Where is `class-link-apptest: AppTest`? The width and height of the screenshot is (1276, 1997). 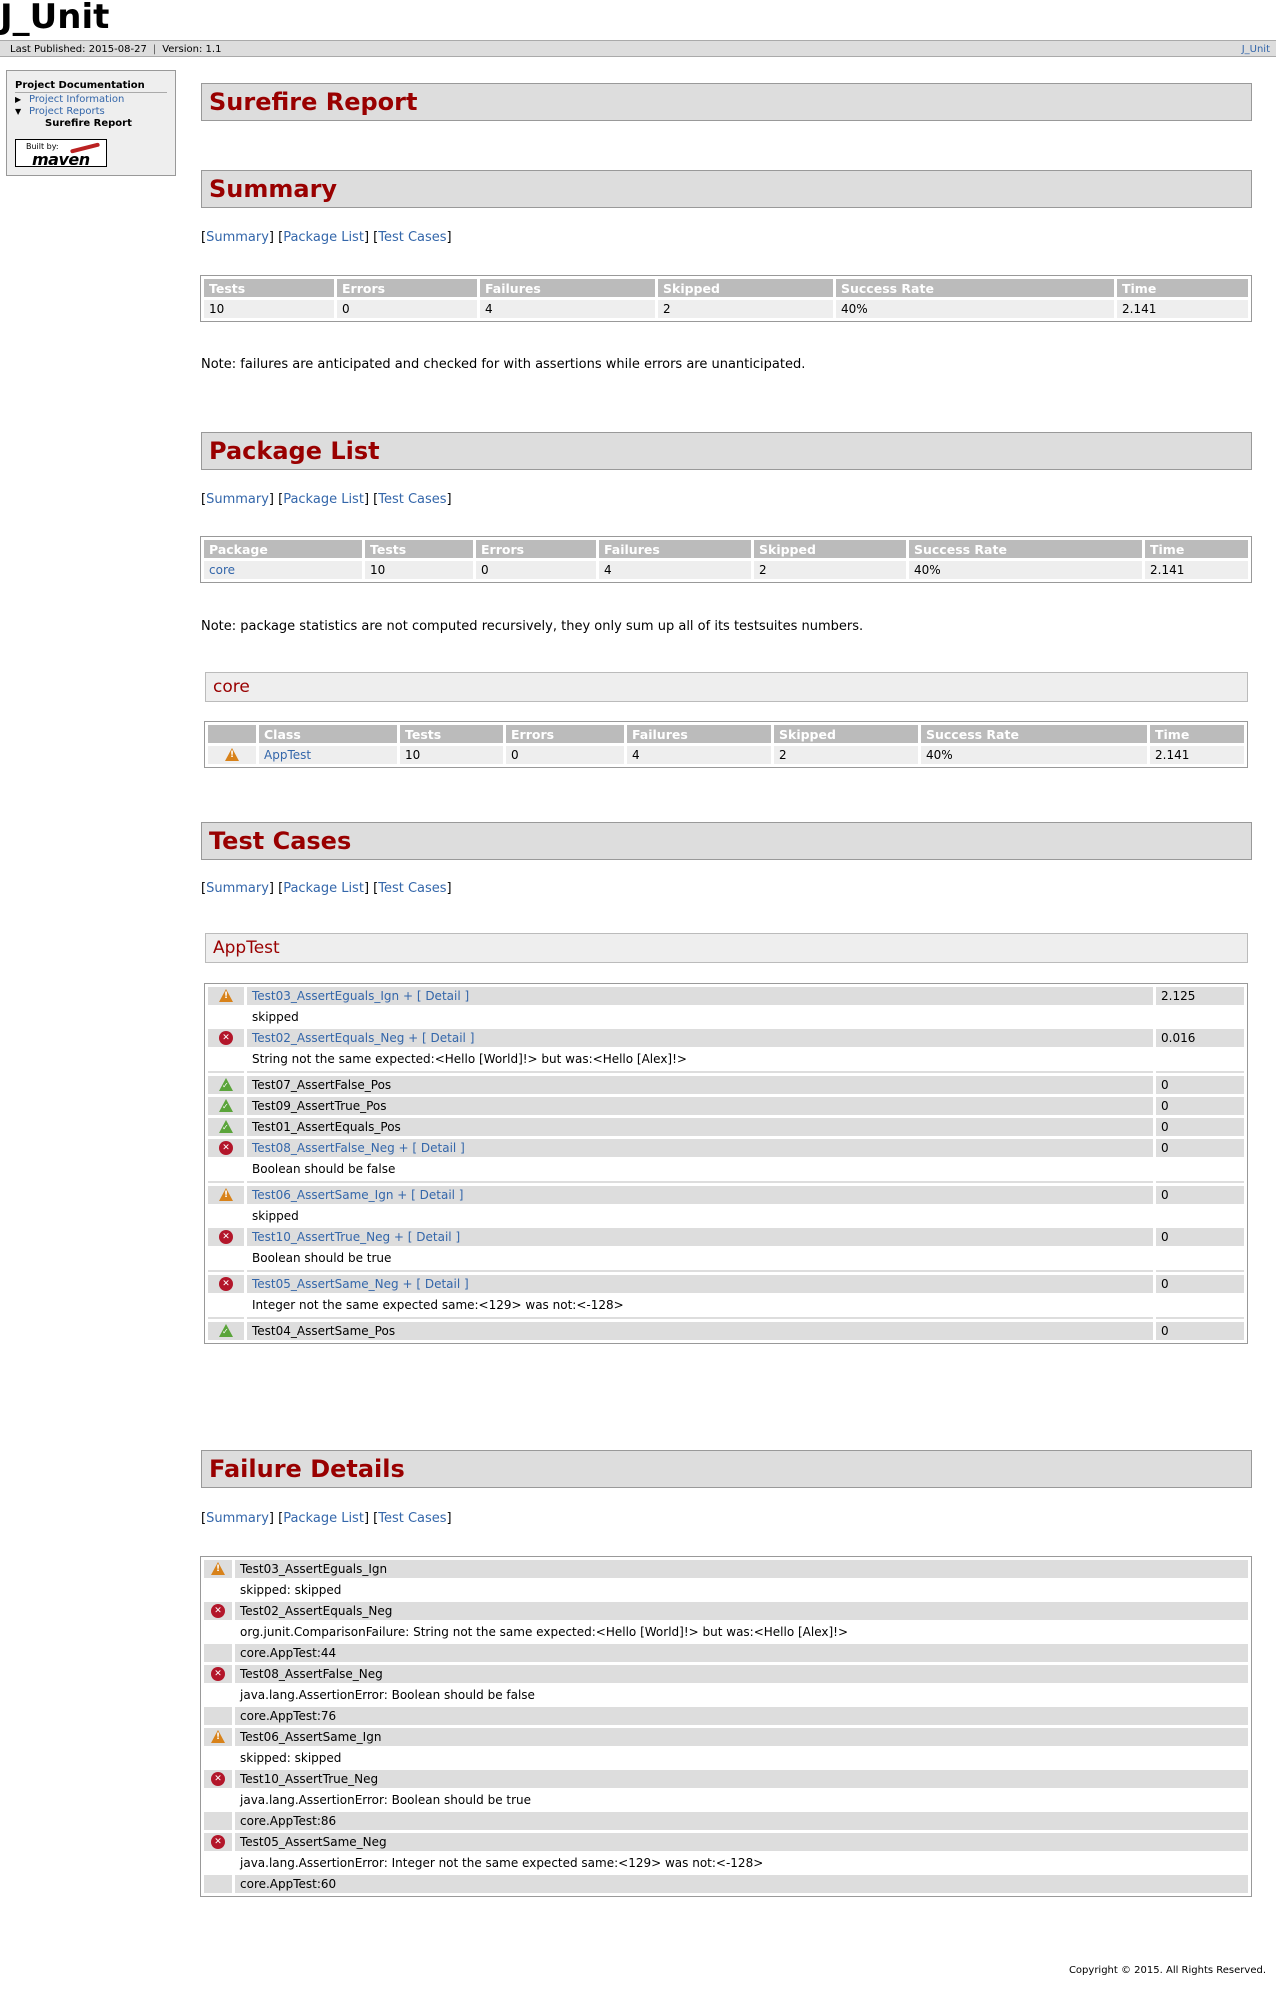
class-link-apptest: AppTest is located at coordinates (287, 755).